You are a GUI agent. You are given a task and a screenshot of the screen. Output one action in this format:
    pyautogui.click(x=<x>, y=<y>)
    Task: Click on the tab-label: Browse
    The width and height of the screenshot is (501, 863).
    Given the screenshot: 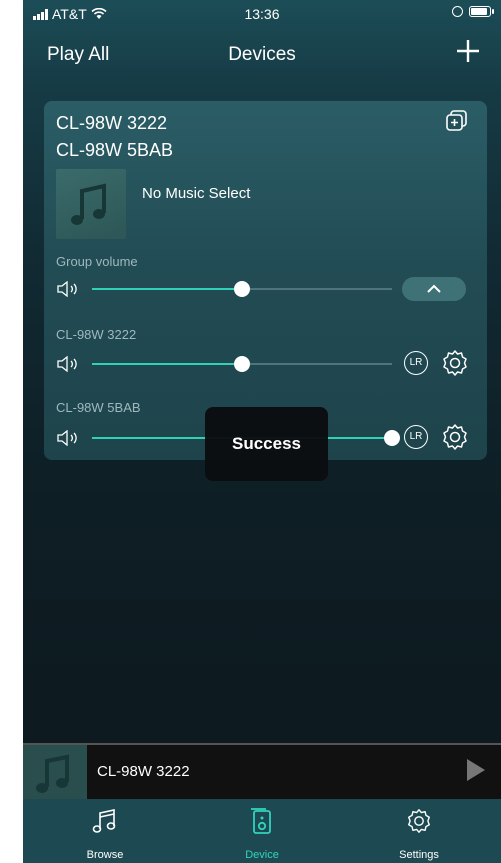 What is the action you would take?
    pyautogui.click(x=105, y=855)
    